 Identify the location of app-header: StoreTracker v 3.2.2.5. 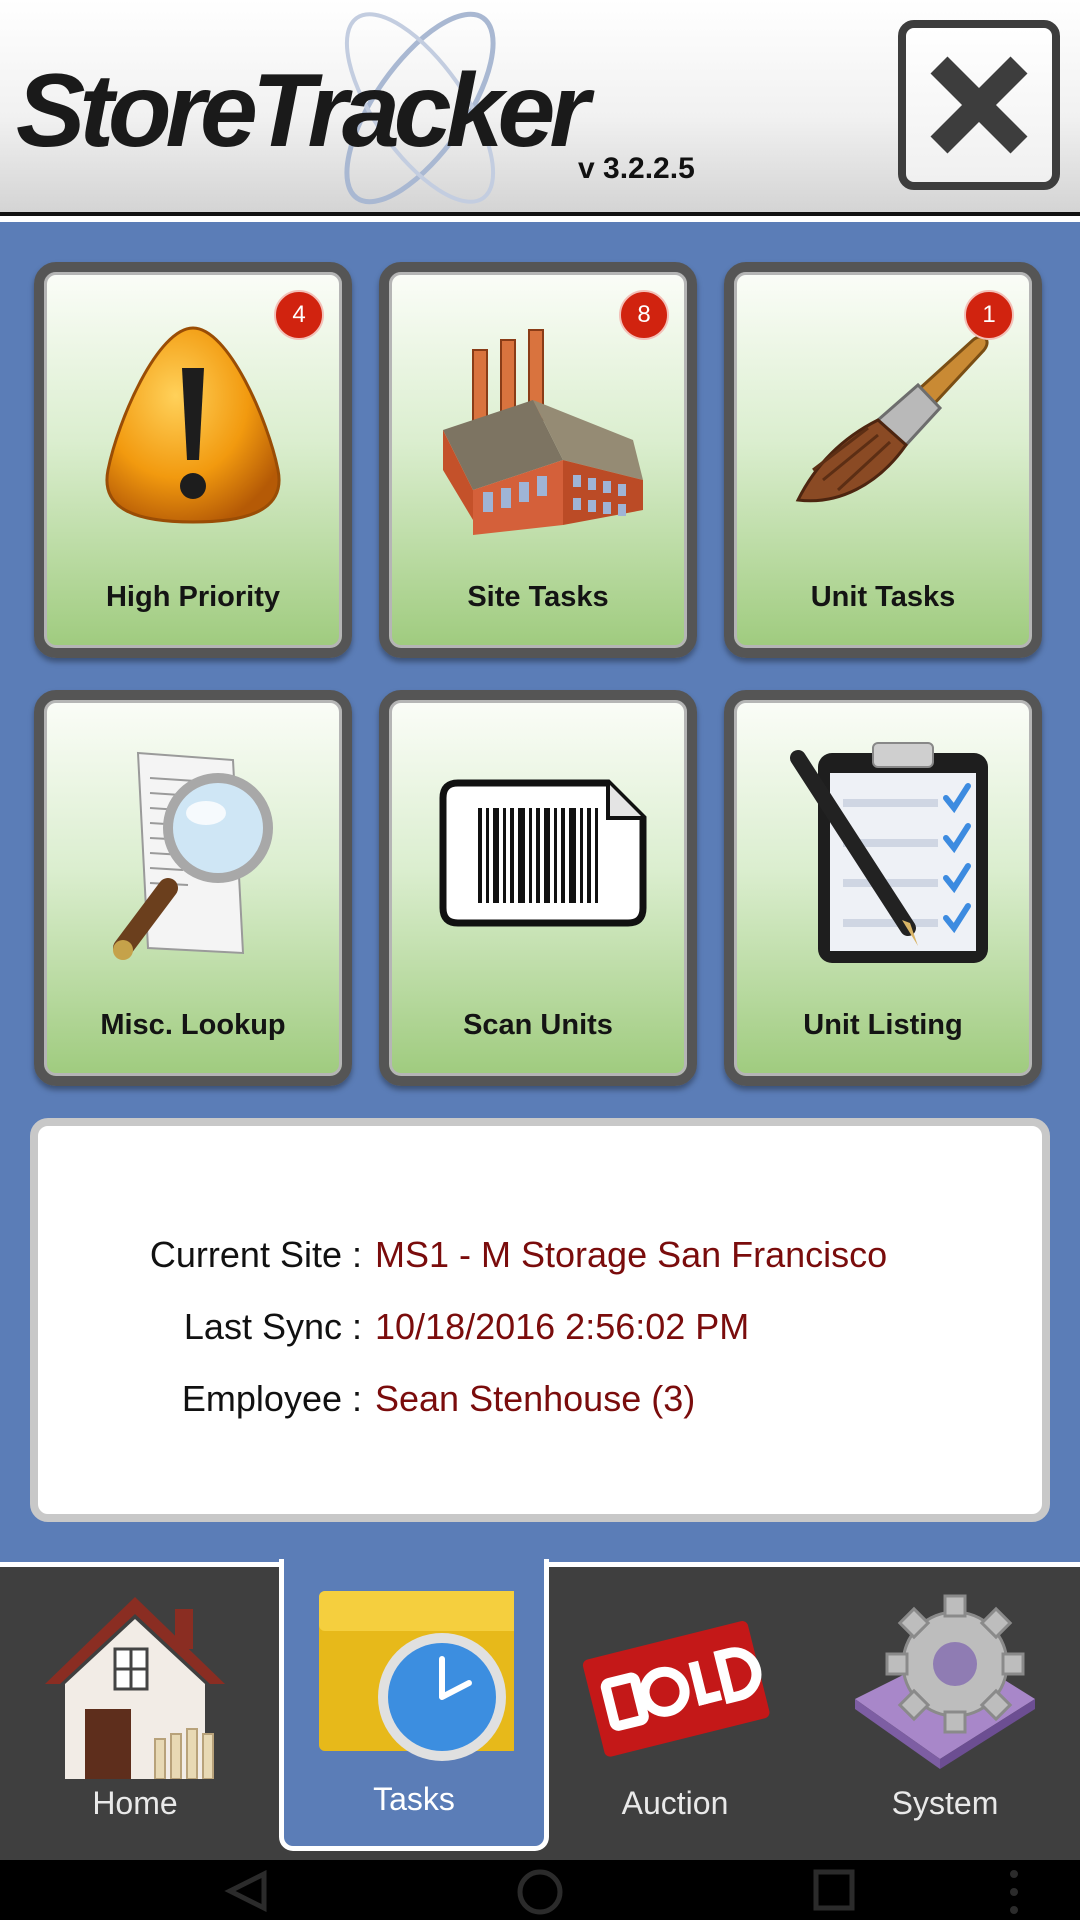
(540, 108).